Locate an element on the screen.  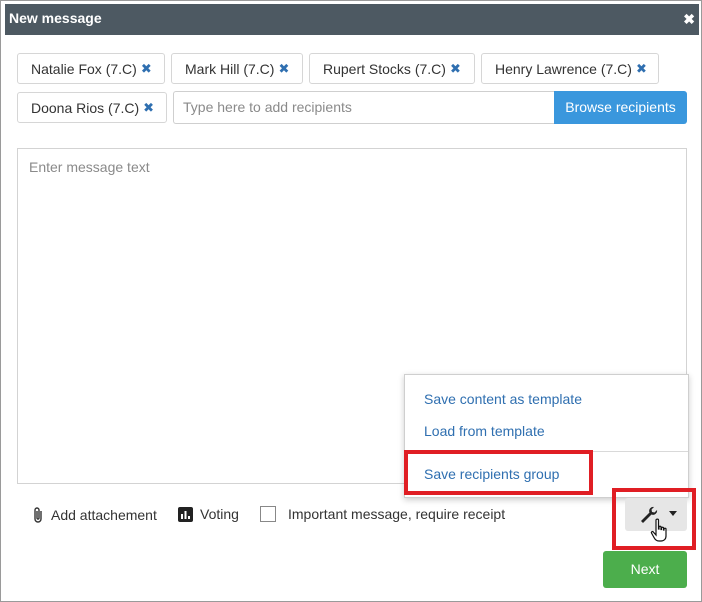
recipient-name: Natalie Fox (7.C) is located at coordinates (84, 68).